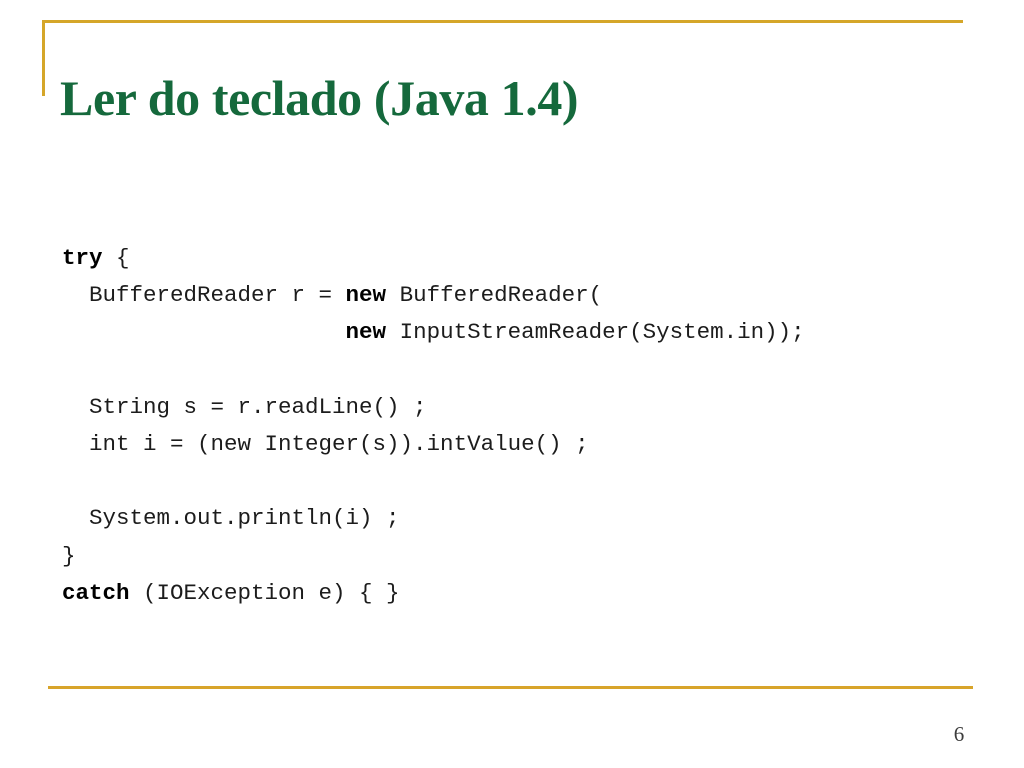 The image size is (1024, 768). Describe the element at coordinates (325, 444) in the screenshot. I see `code-text: int i = (new Integer(s)).intValue() ;` at that location.